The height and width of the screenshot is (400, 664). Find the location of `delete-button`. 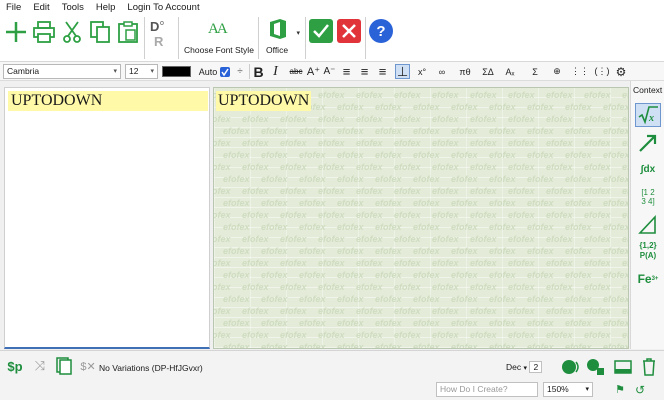

delete-button is located at coordinates (649, 367).